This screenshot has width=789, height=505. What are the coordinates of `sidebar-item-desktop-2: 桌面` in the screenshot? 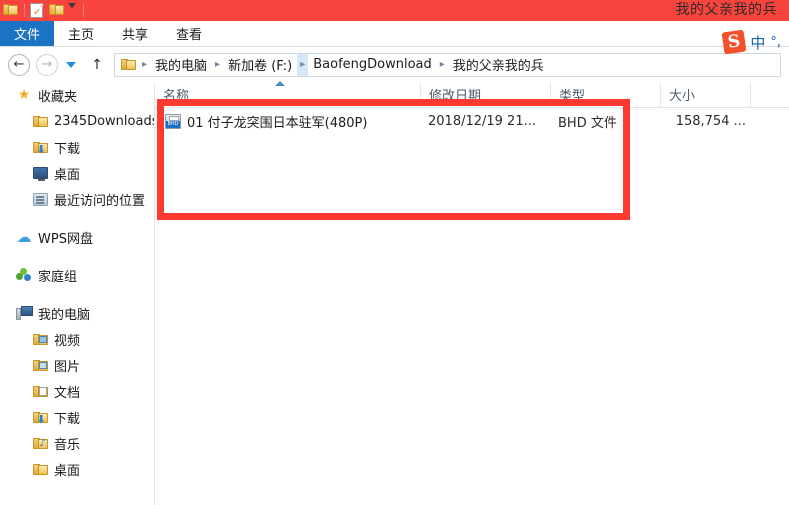 It's located at (77, 469).